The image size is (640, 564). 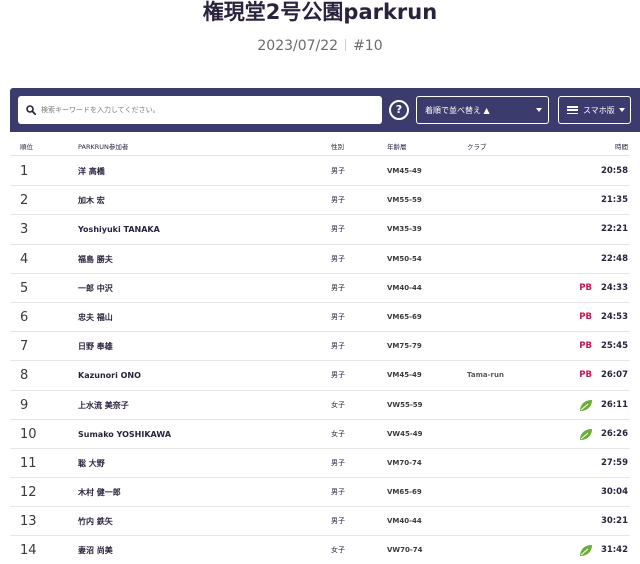 I want to click on runner-name: 聡 大野, so click(x=91, y=463).